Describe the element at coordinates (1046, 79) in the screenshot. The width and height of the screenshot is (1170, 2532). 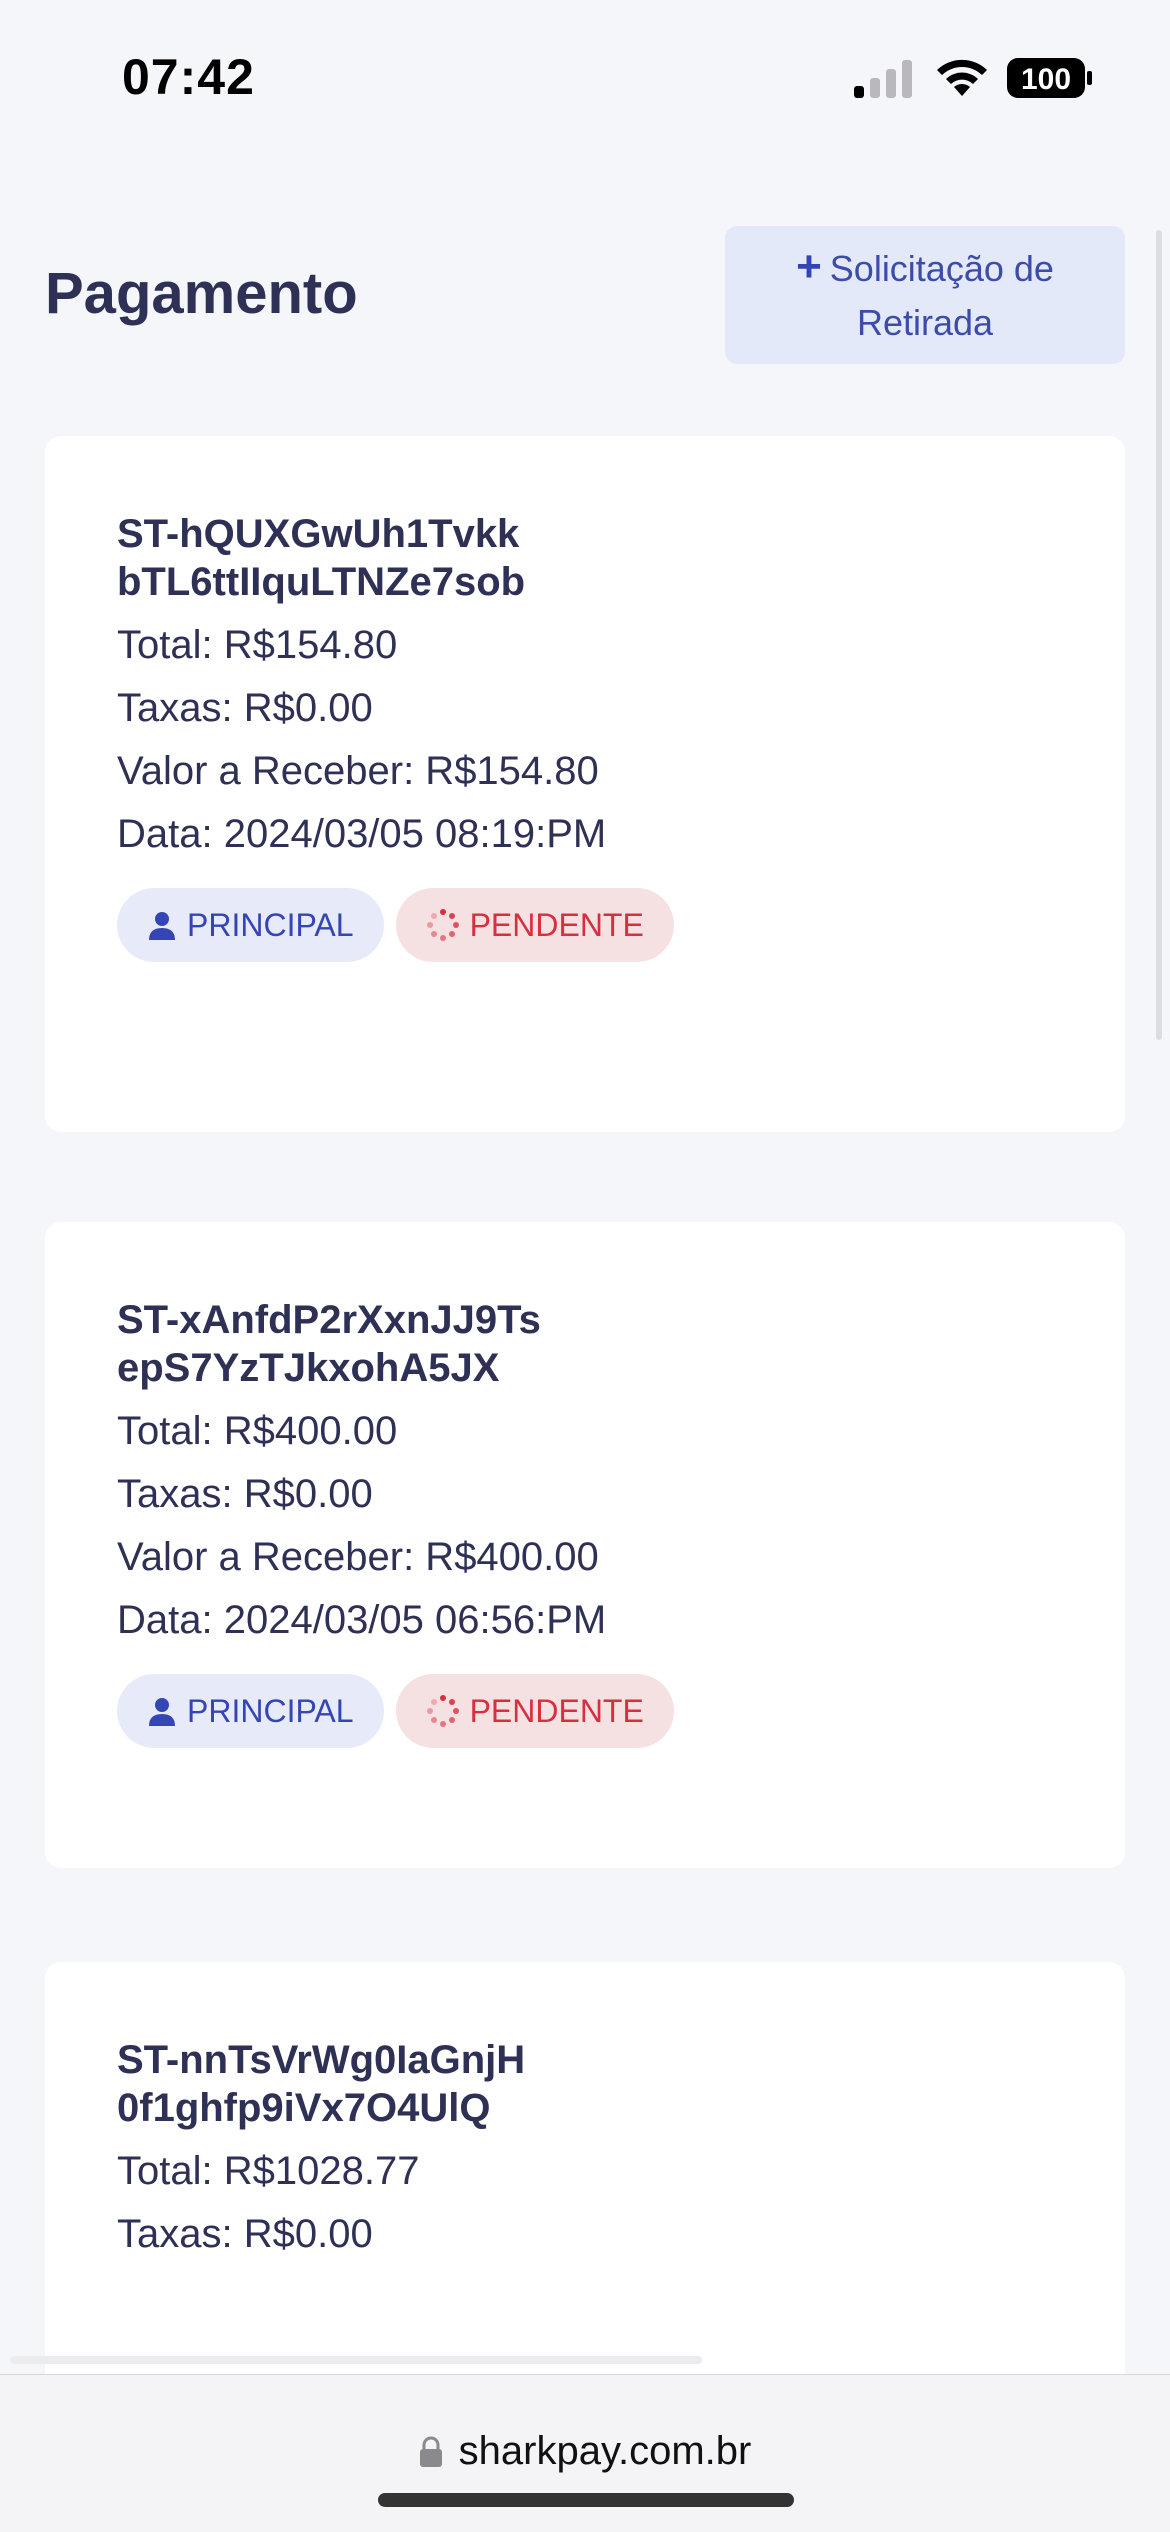
I see `battery-level: 100` at that location.